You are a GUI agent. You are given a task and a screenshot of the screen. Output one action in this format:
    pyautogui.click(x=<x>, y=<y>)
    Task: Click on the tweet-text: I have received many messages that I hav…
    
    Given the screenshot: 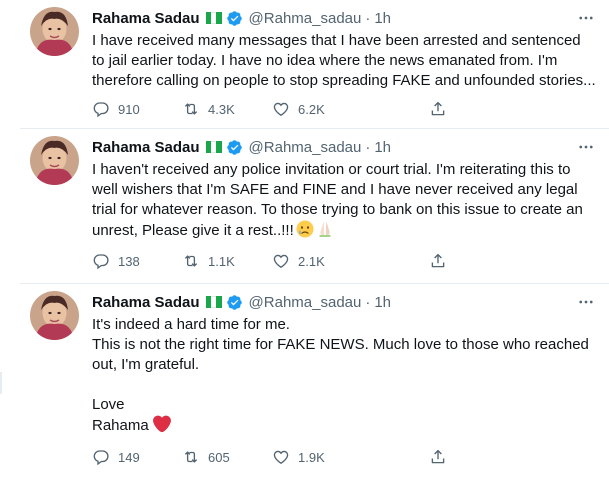 What is the action you would take?
    pyautogui.click(x=344, y=60)
    